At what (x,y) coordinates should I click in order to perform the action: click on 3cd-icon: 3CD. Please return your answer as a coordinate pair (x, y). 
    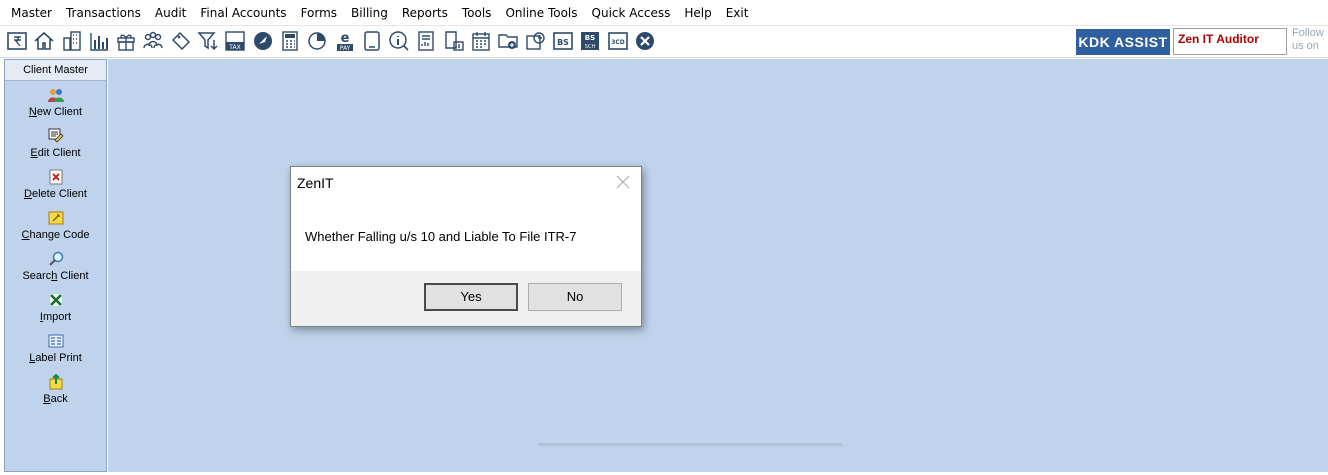
    Looking at the image, I should click on (618, 41).